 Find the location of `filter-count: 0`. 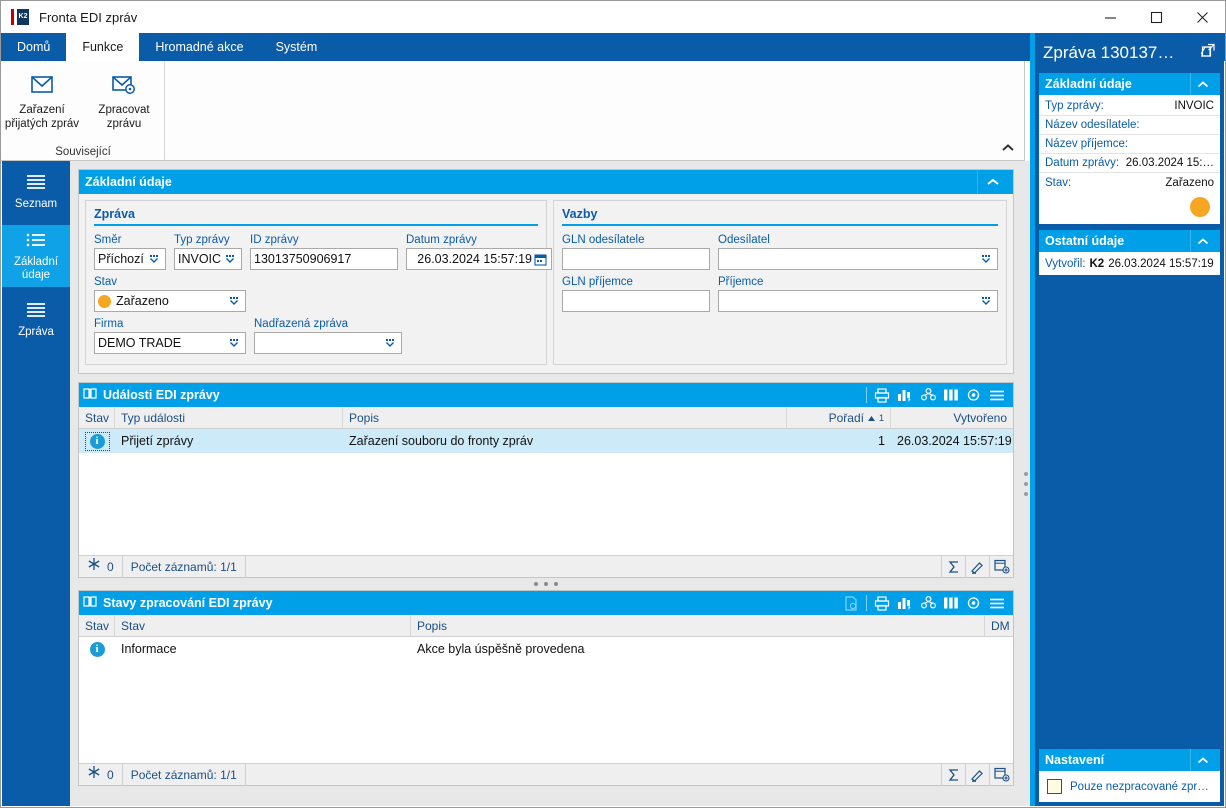

filter-count: 0 is located at coordinates (110, 566).